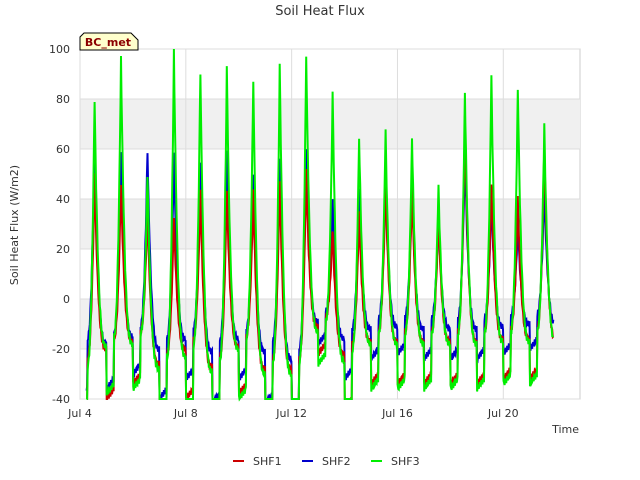 This screenshot has width=640, height=480. What do you see at coordinates (61, 399) in the screenshot?
I see `y-tick-label: -40` at bounding box center [61, 399].